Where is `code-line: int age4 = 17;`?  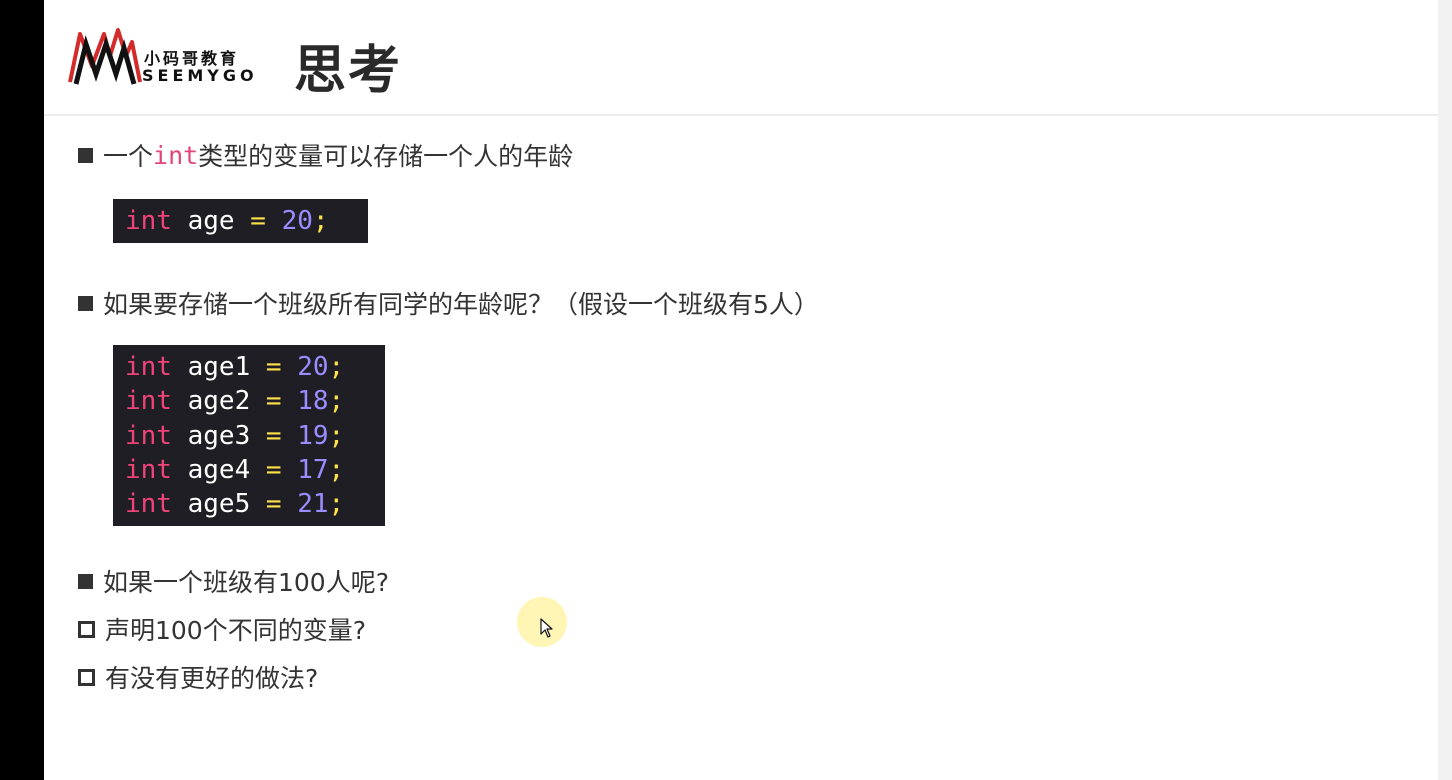
code-line: int age4 = 17; is located at coordinates (249, 470).